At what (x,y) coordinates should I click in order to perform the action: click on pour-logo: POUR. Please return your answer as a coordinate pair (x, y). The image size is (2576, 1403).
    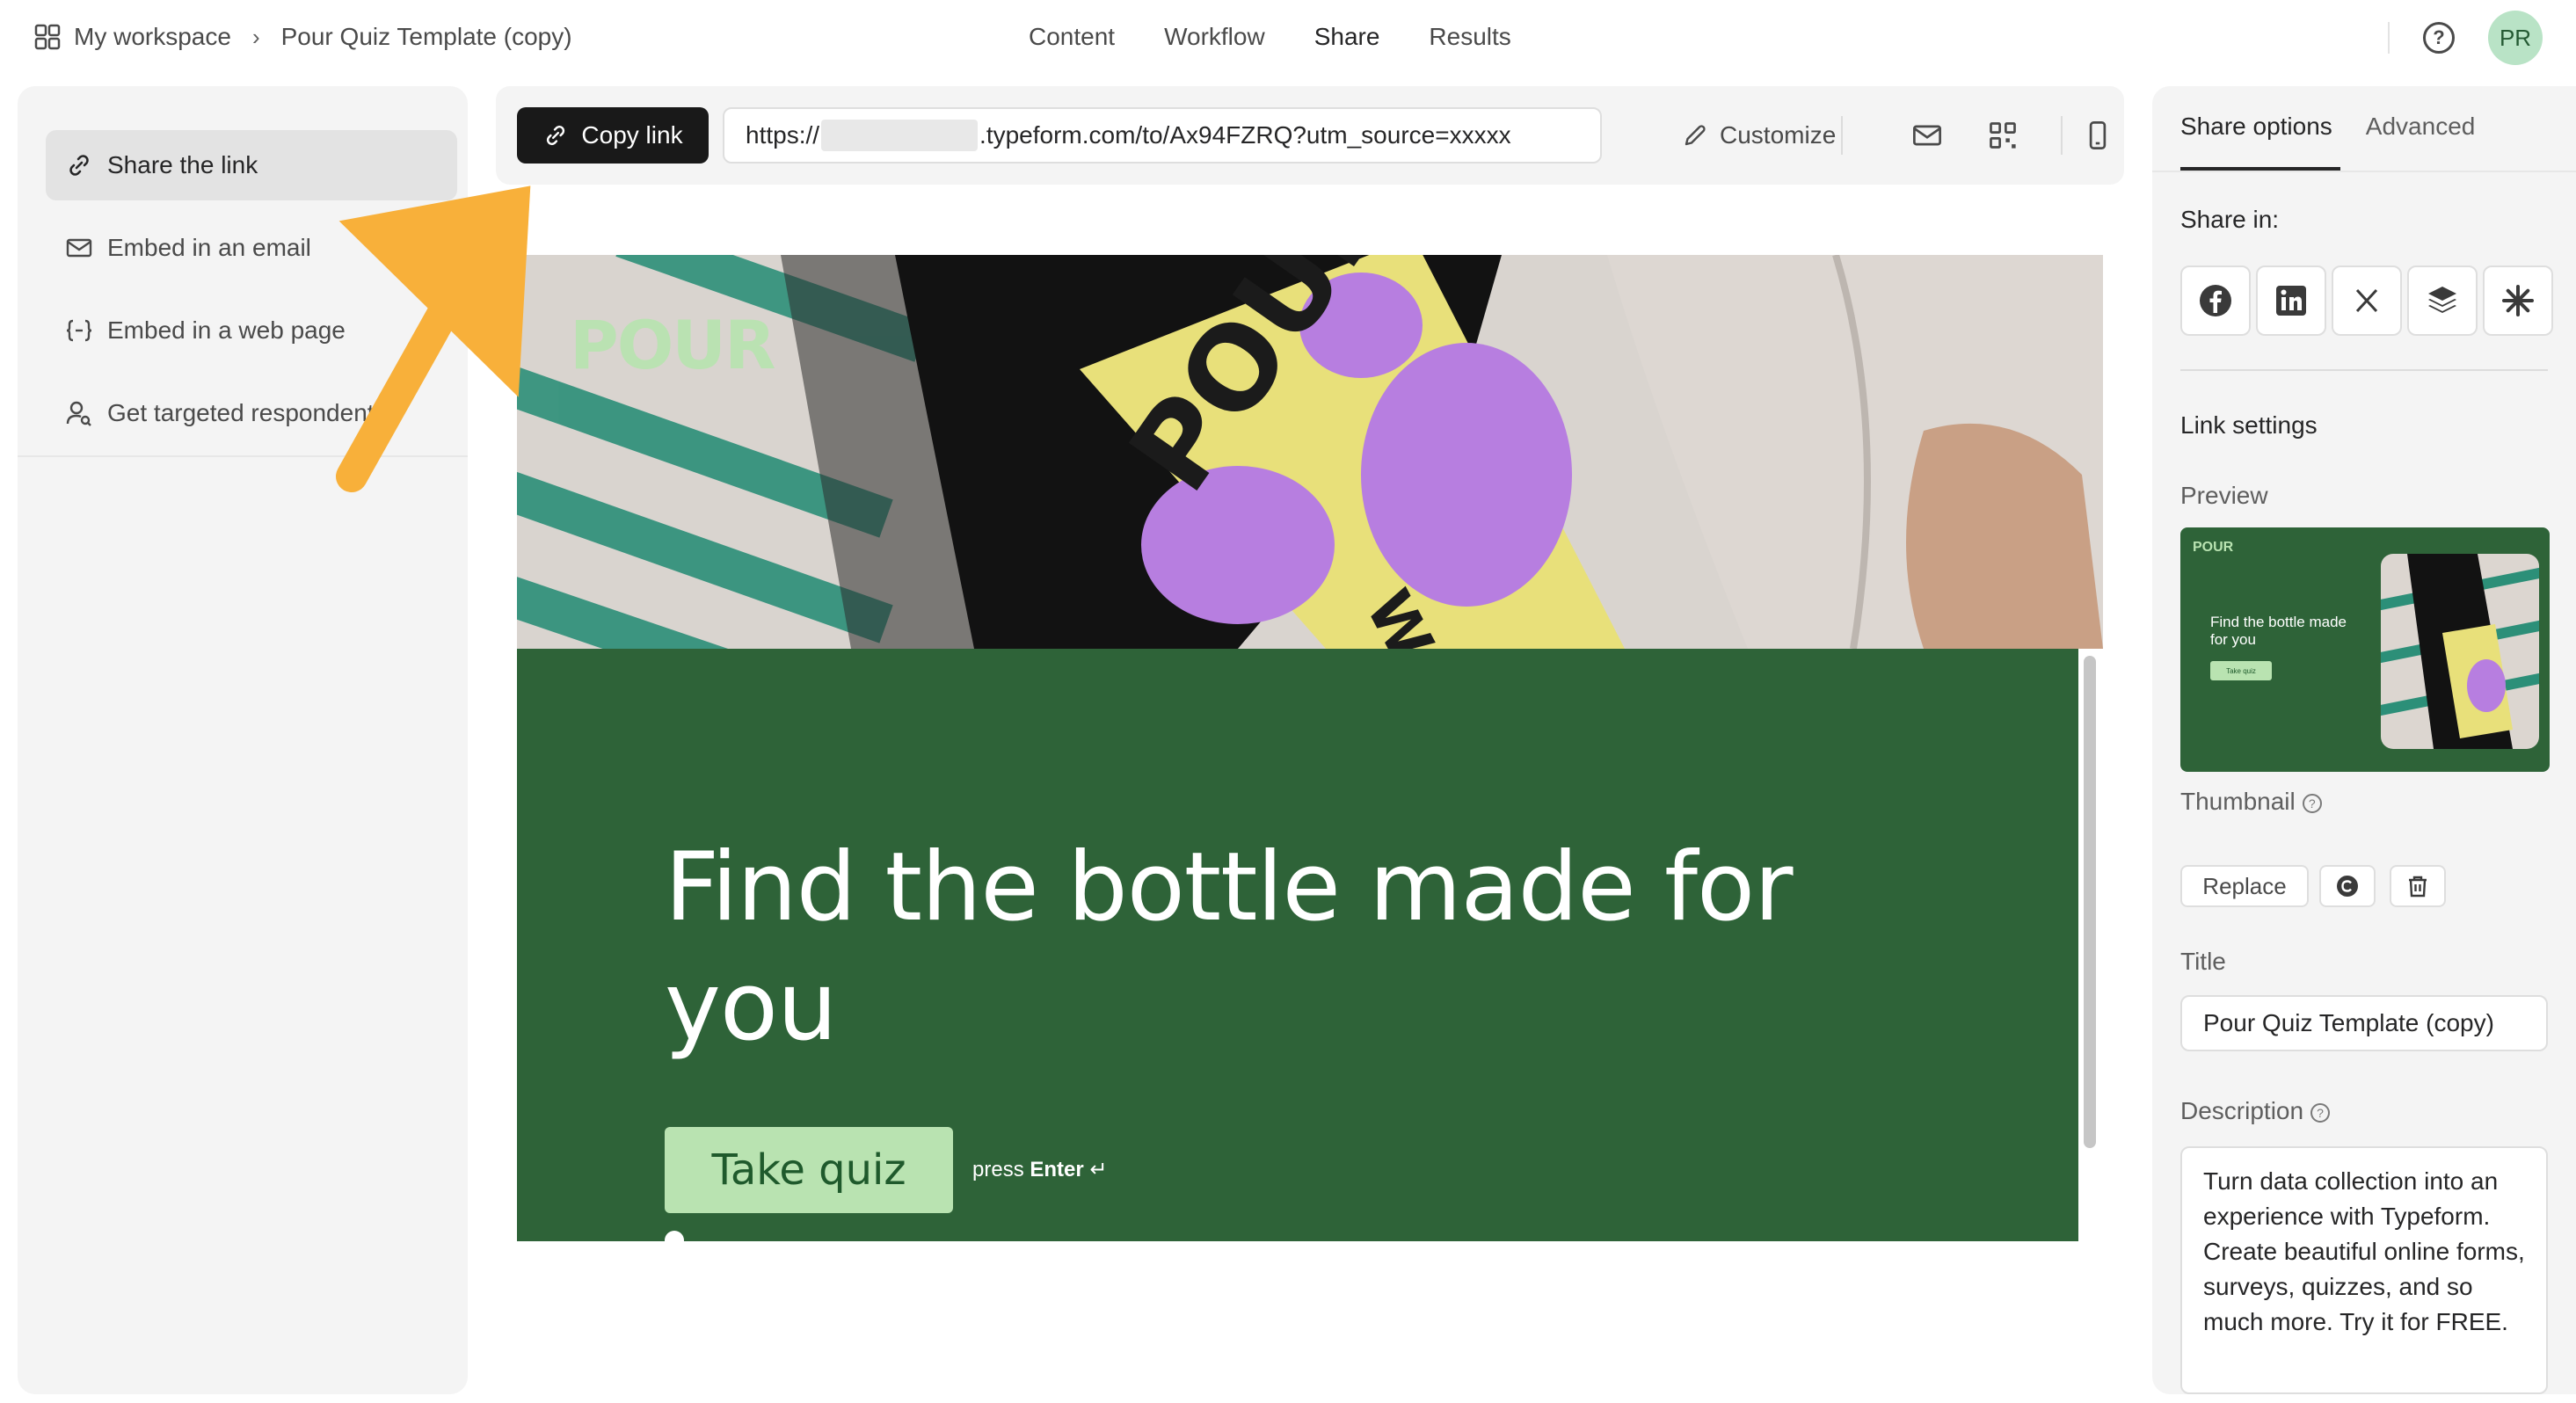
    Looking at the image, I should click on (673, 345).